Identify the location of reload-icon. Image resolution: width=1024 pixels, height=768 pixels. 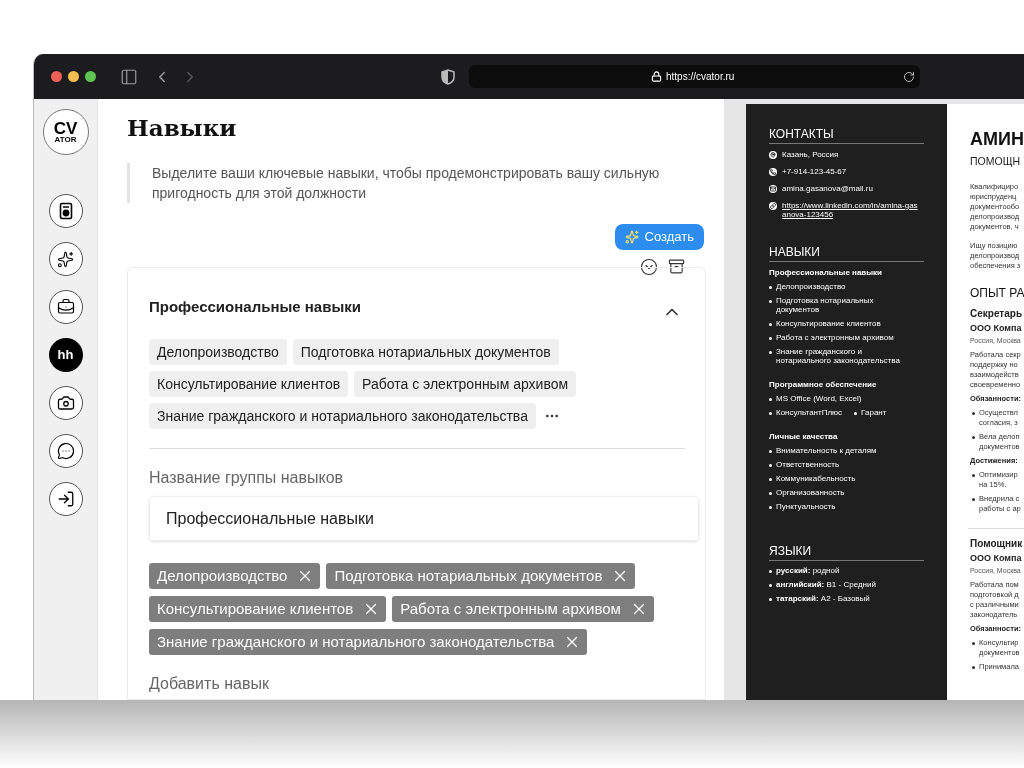
(909, 76).